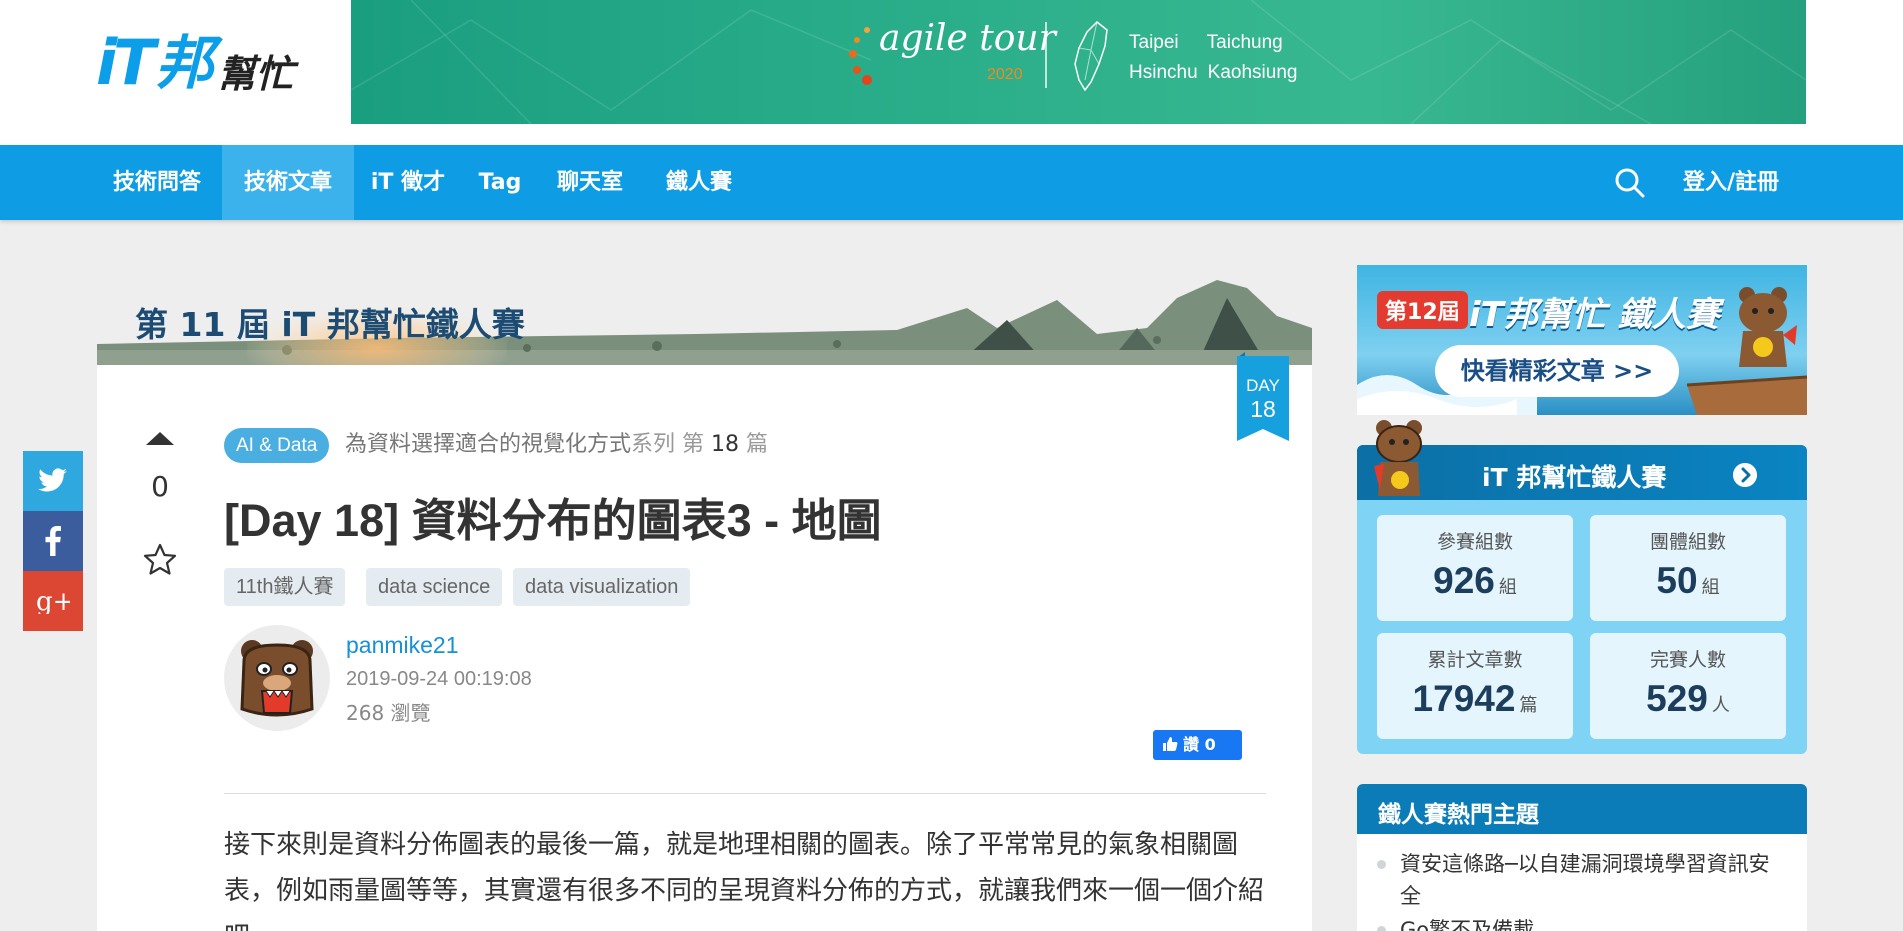 Image resolution: width=1903 pixels, height=931 pixels. What do you see at coordinates (725, 444) in the screenshot?
I see `episode-number: 18` at bounding box center [725, 444].